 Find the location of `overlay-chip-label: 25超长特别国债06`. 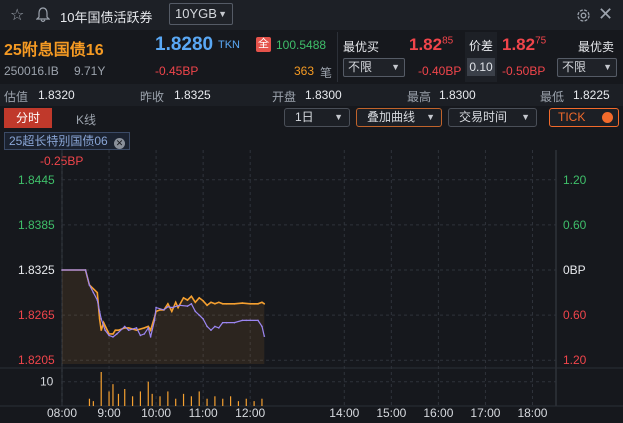

overlay-chip-label: 25超长特别国债06 is located at coordinates (58, 141).